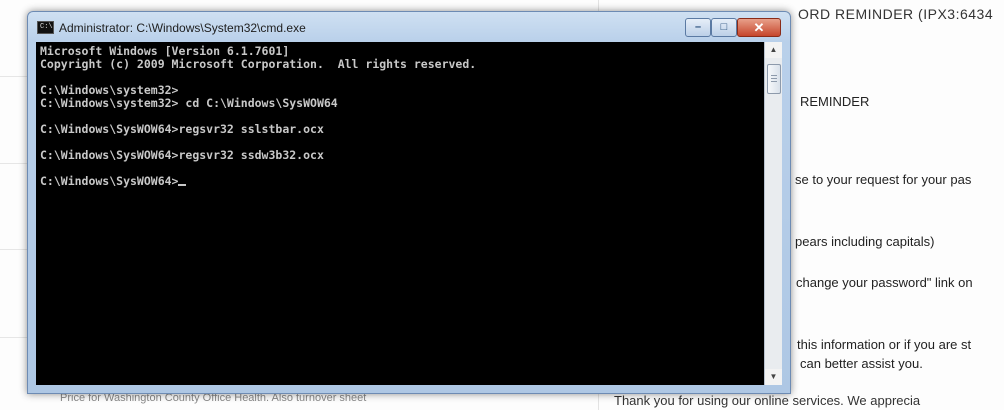 This screenshot has height=410, width=1004. Describe the element at coordinates (45, 27) in the screenshot. I see `cmd-icon: C:\` at that location.